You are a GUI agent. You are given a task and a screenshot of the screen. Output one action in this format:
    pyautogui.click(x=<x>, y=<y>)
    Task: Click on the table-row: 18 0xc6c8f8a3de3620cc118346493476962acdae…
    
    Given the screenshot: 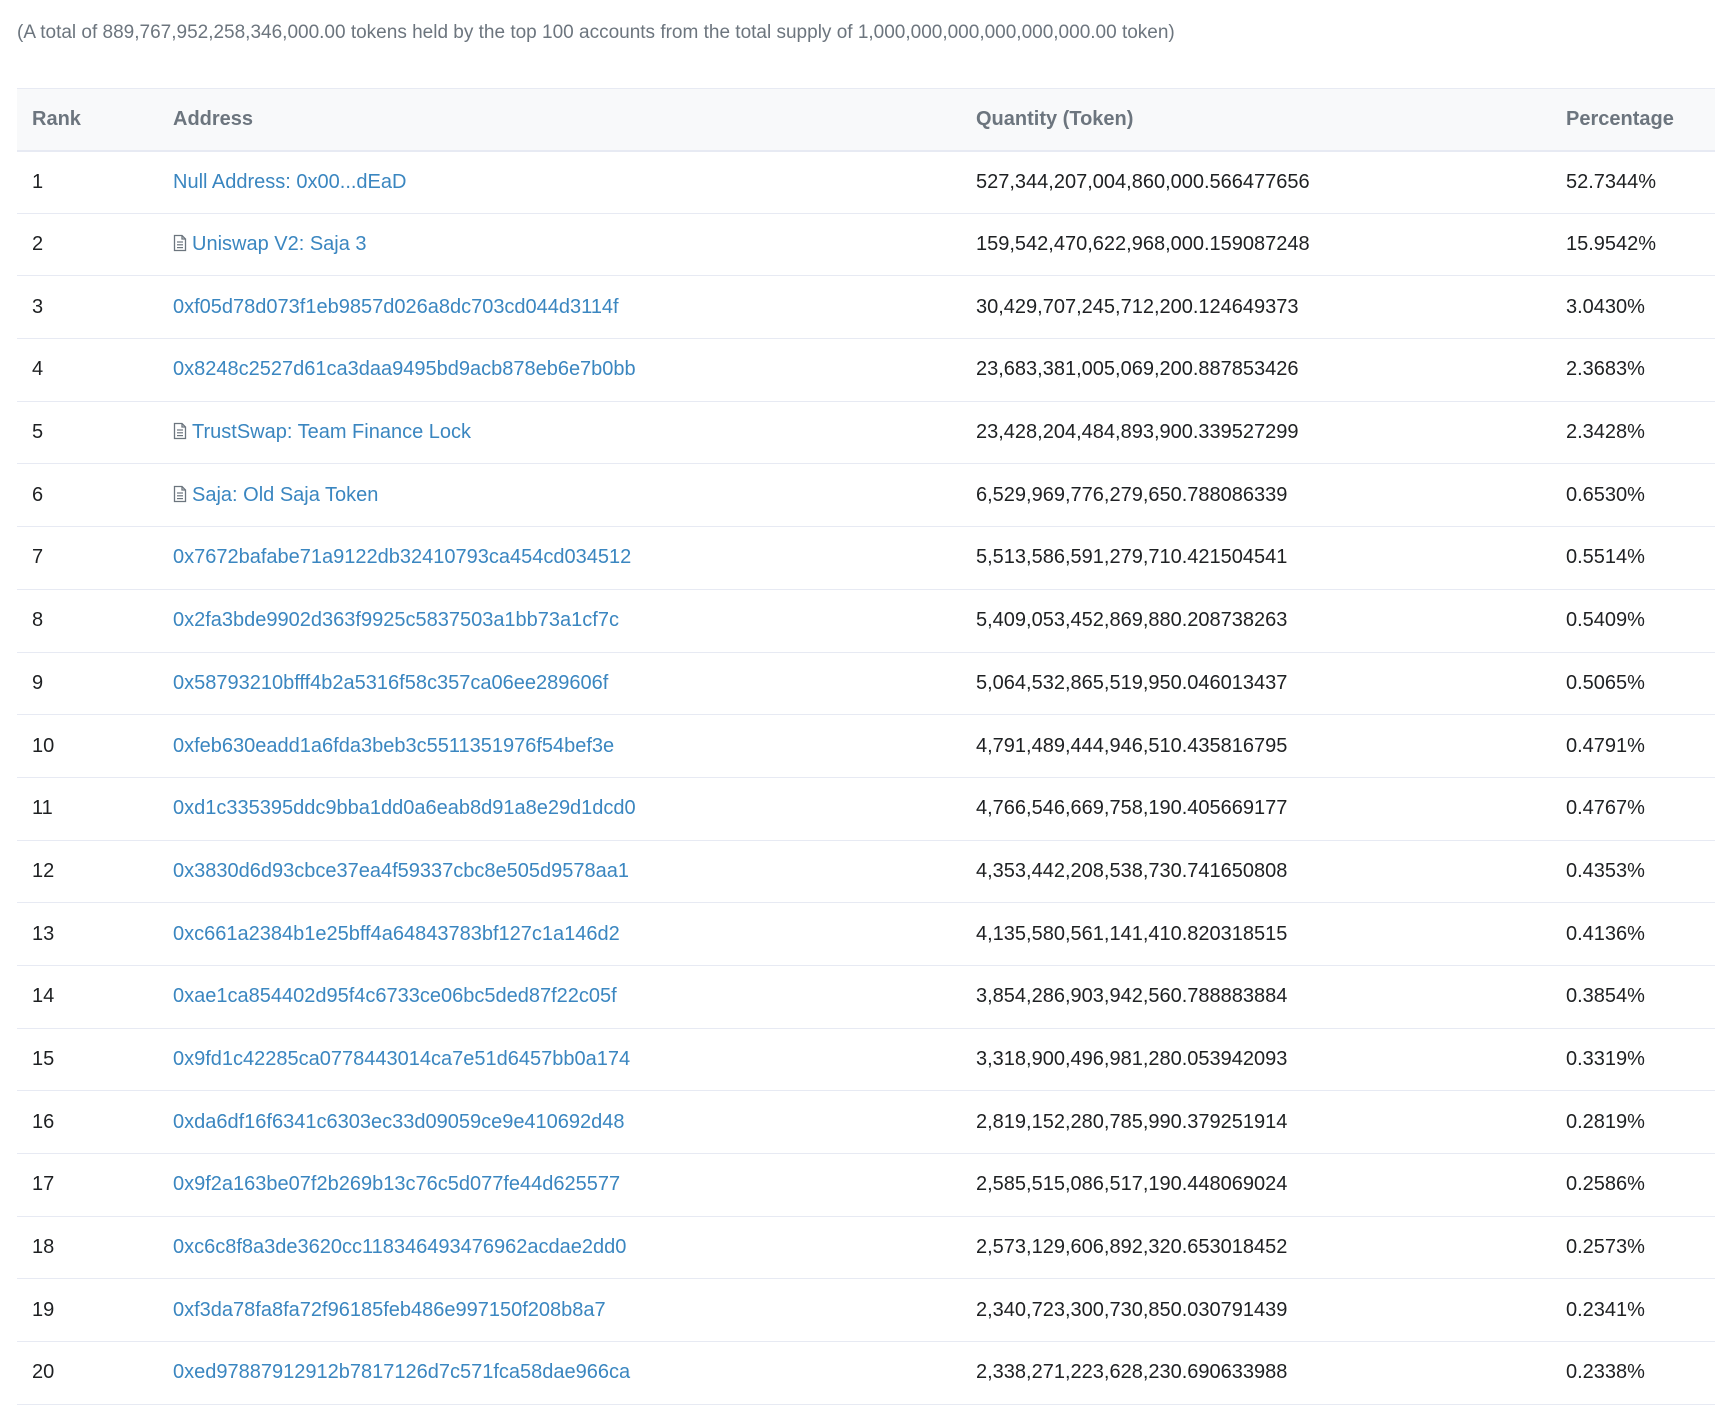 What is the action you would take?
    pyautogui.click(x=866, y=1248)
    